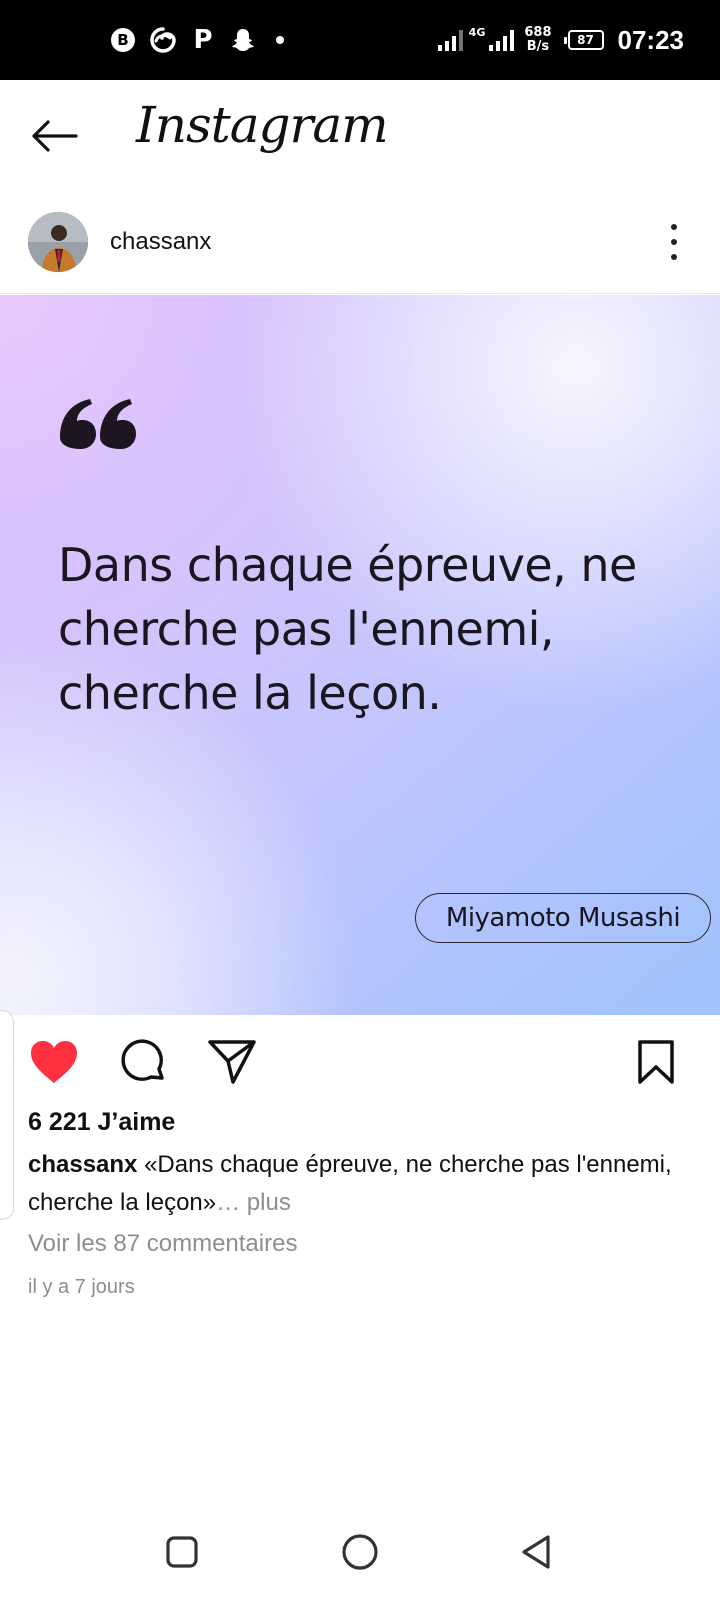  I want to click on home-button, so click(360, 1552).